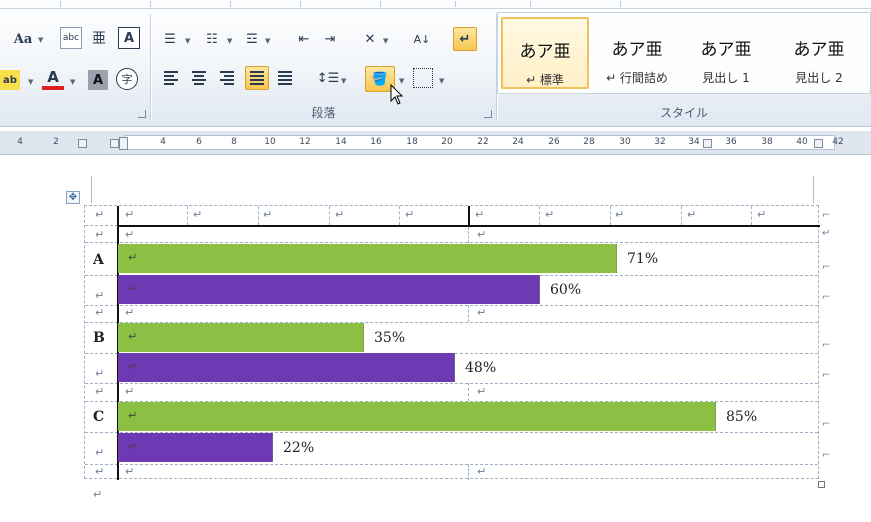 This screenshot has width=871, height=522. What do you see at coordinates (123, 143) in the screenshot?
I see `indent-marker` at bounding box center [123, 143].